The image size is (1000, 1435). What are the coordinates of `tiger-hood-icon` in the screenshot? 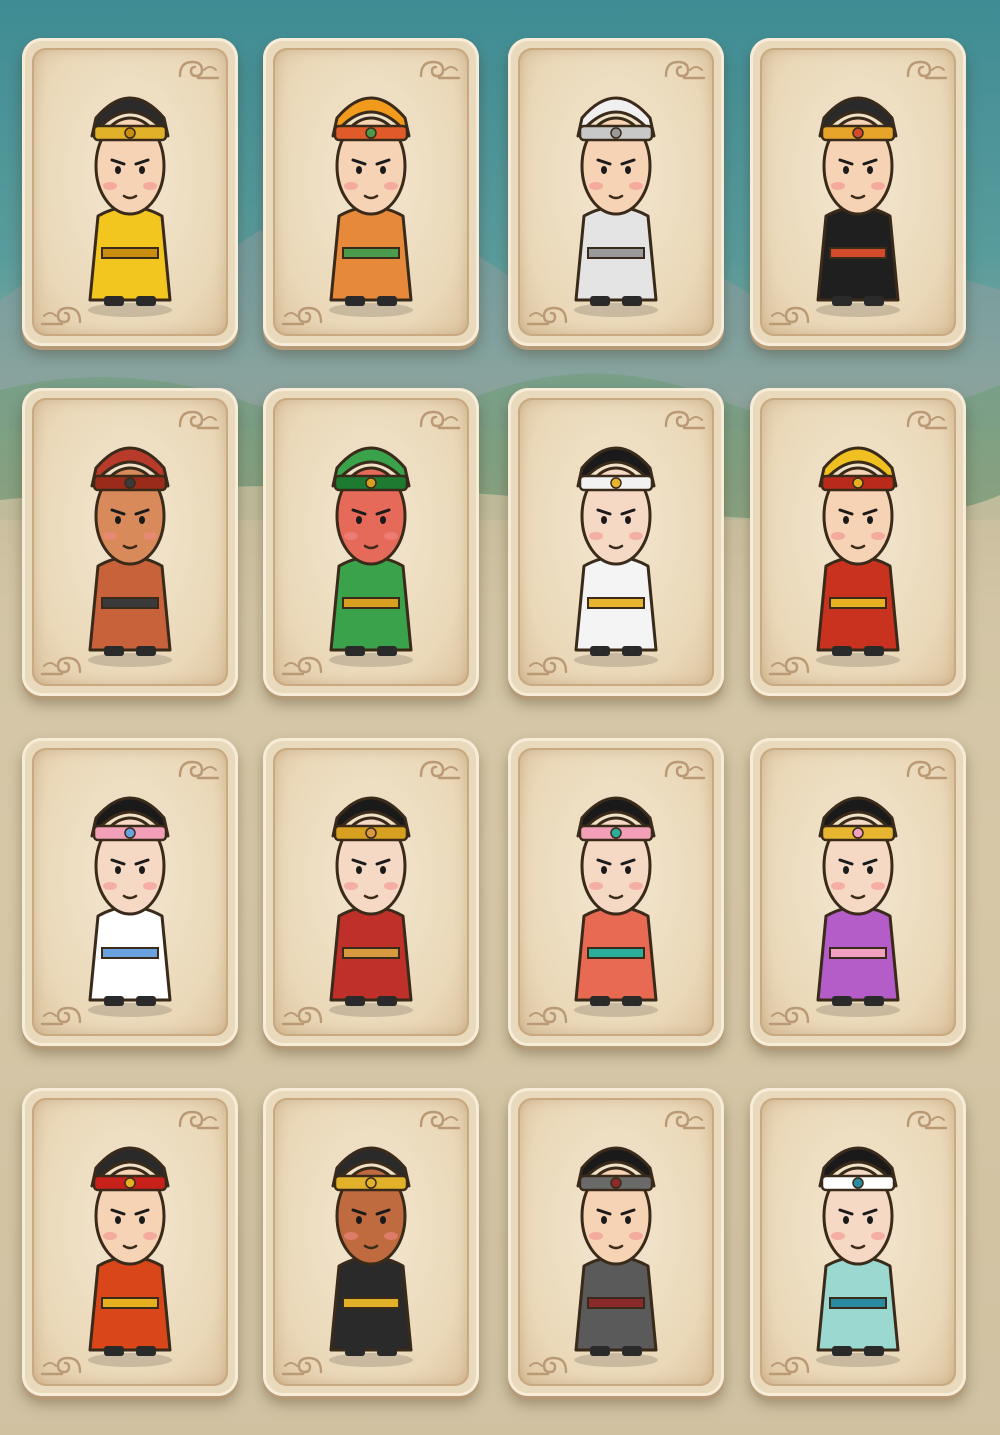 It's located at (371, 206).